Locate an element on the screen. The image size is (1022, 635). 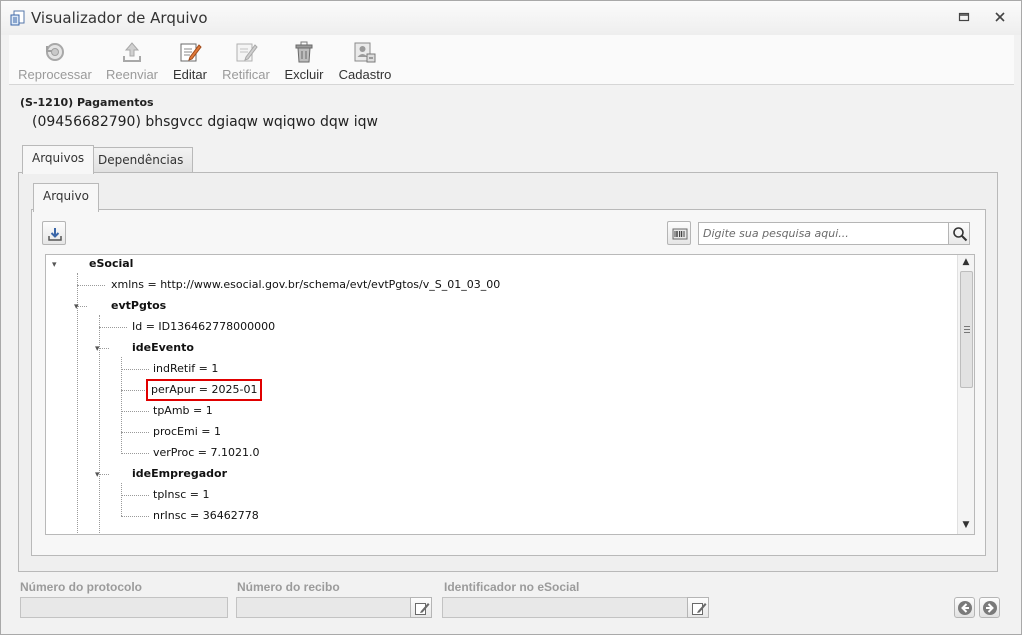
identificador-field is located at coordinates (565, 607).